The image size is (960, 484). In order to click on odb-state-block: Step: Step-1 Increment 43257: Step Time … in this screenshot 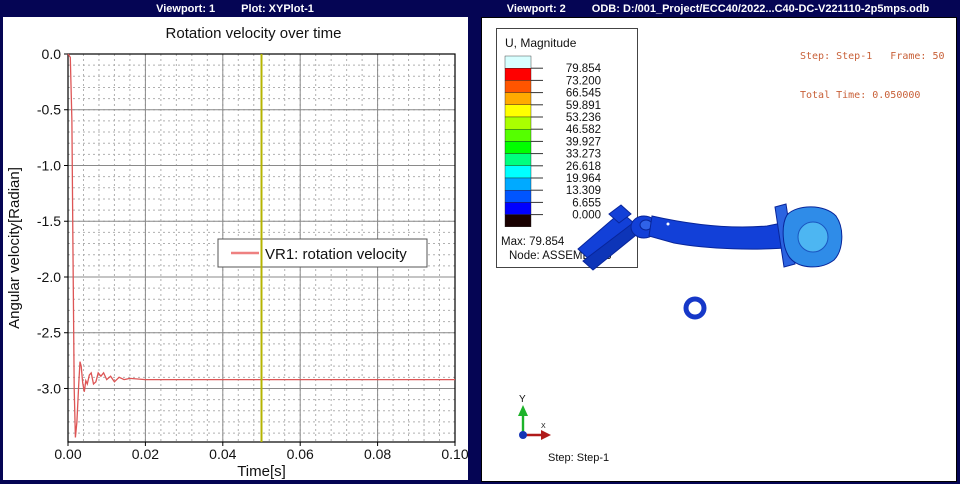, I will do `click(688, 454)`.